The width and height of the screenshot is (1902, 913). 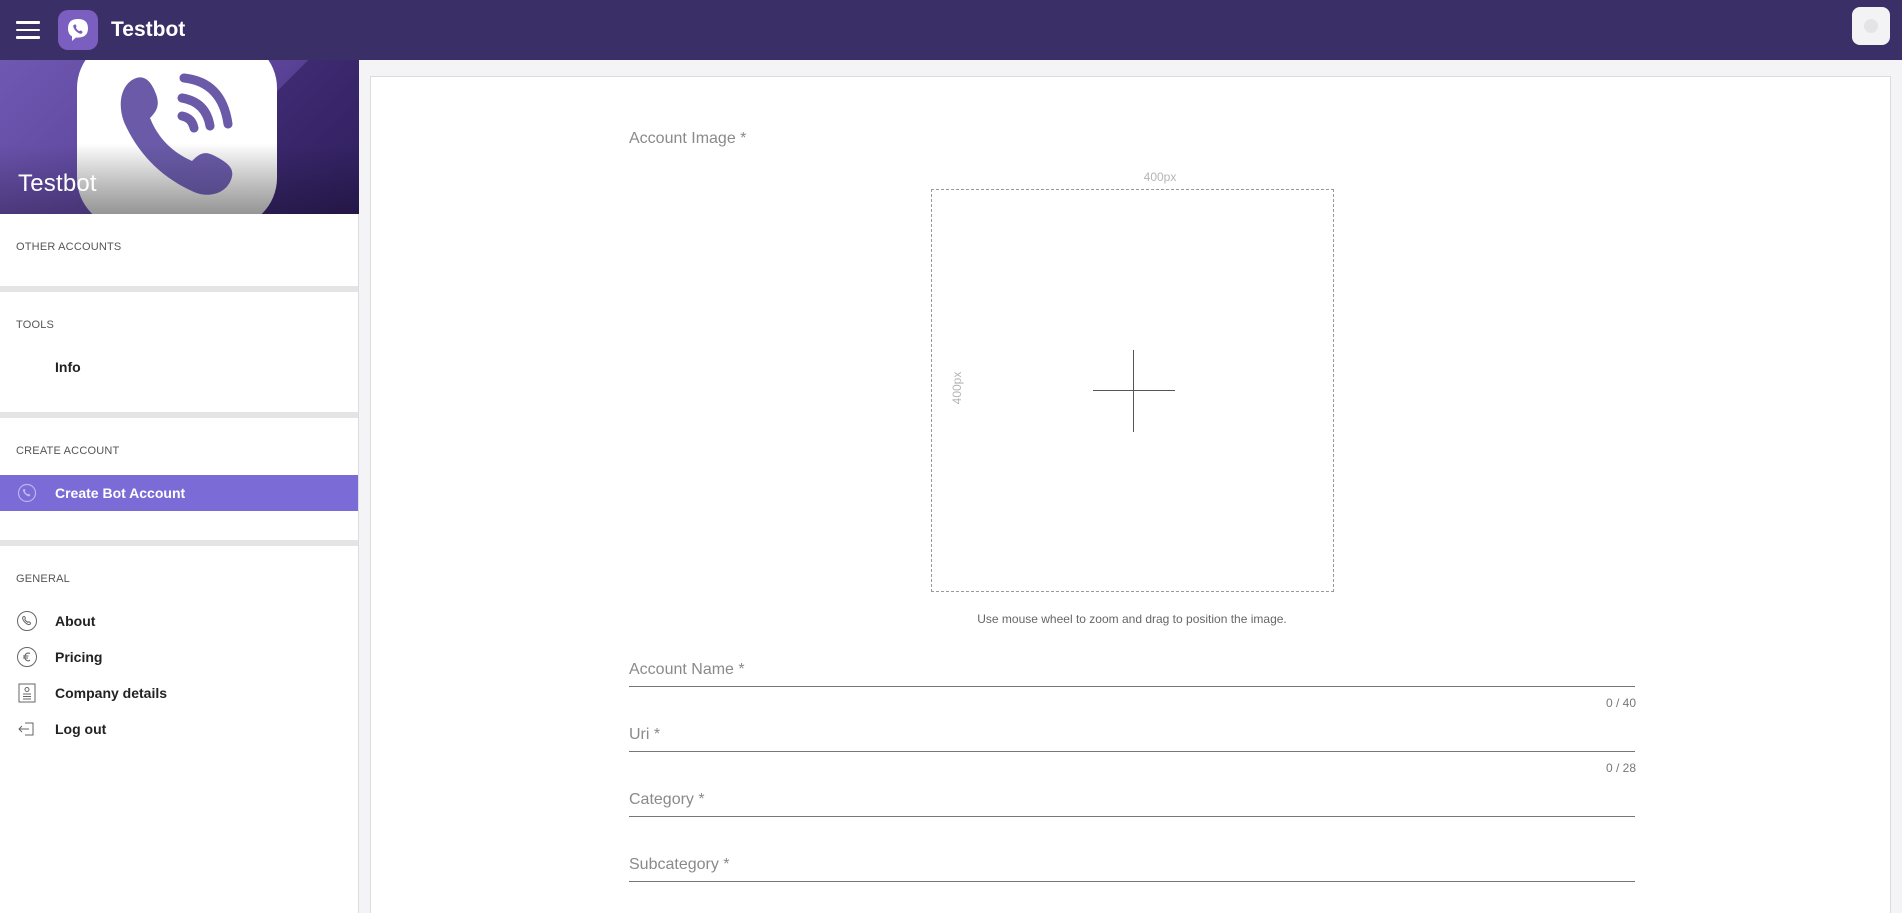 I want to click on sidebar-item-info: Info, so click(x=179, y=367).